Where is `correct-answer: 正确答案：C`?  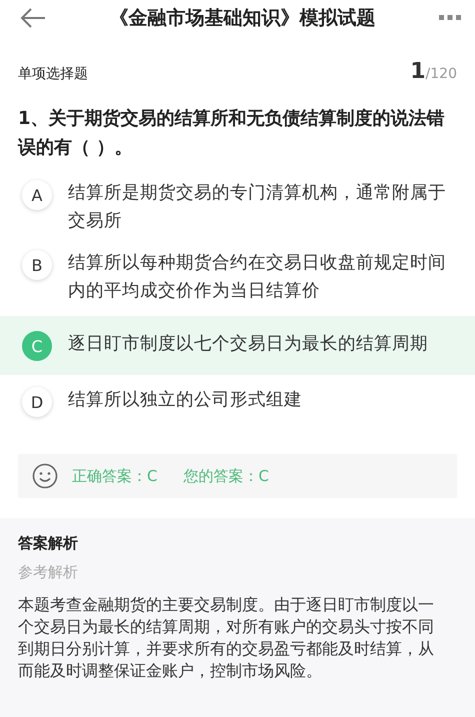 correct-answer: 正确答案：C is located at coordinates (115, 476).